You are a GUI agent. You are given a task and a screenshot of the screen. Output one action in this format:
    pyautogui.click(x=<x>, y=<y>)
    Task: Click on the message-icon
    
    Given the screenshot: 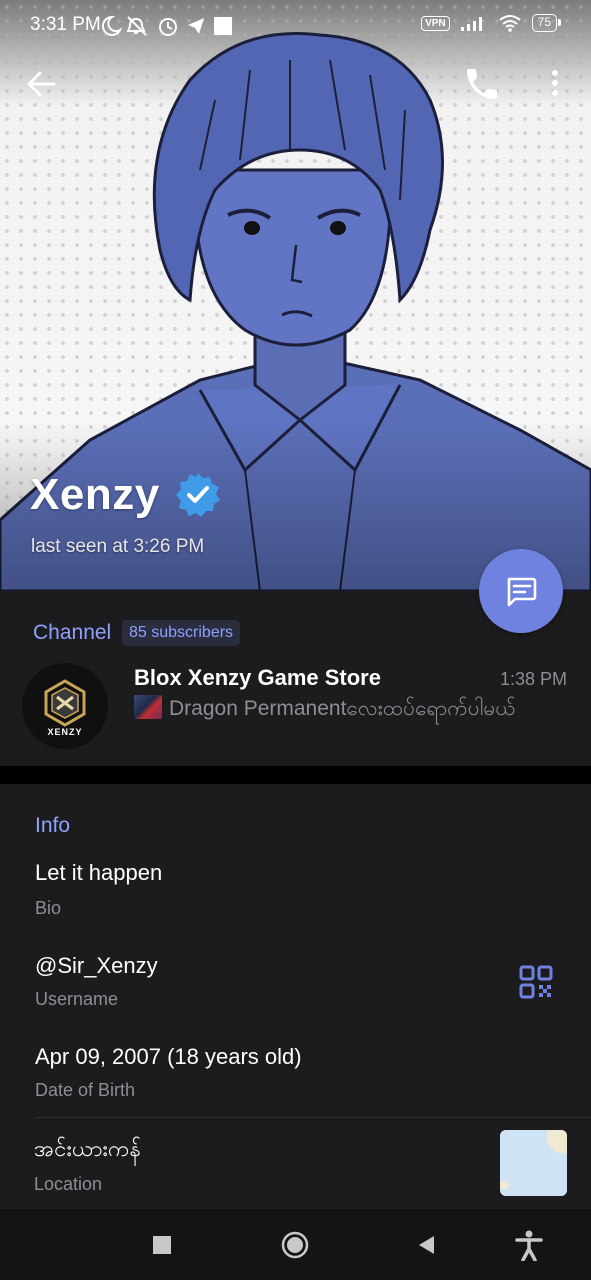 What is the action you would take?
    pyautogui.click(x=522, y=592)
    